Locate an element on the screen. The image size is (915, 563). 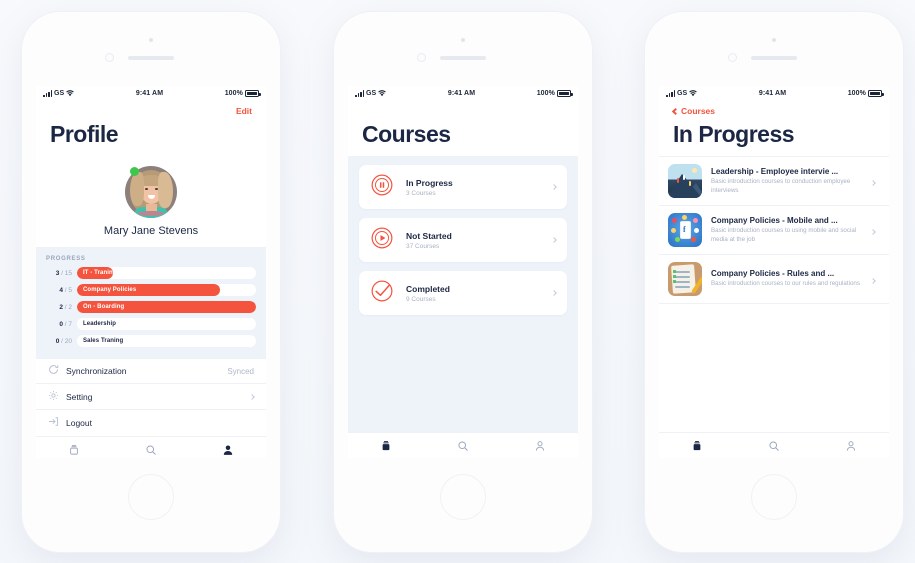
navbar-actions is located at coordinates (463, 111).